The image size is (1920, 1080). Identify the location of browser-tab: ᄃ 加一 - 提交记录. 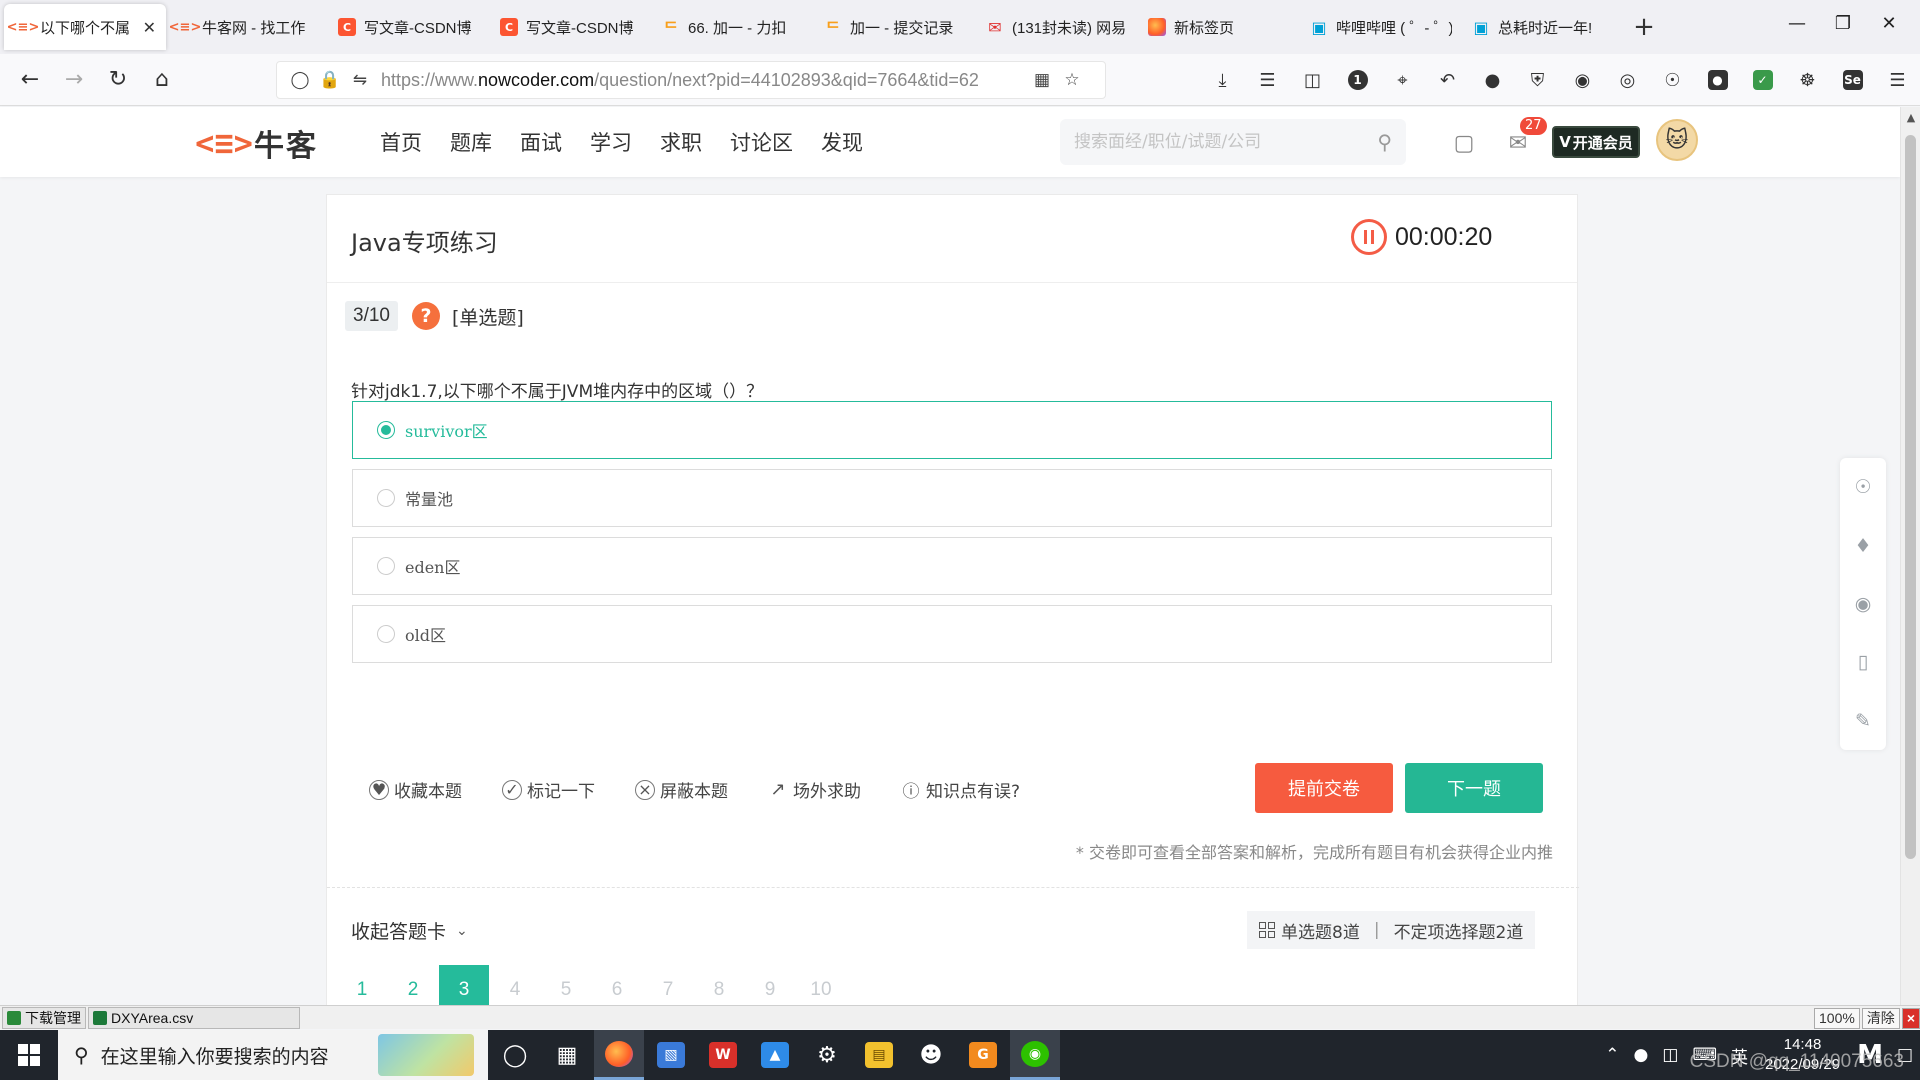
(895, 27).